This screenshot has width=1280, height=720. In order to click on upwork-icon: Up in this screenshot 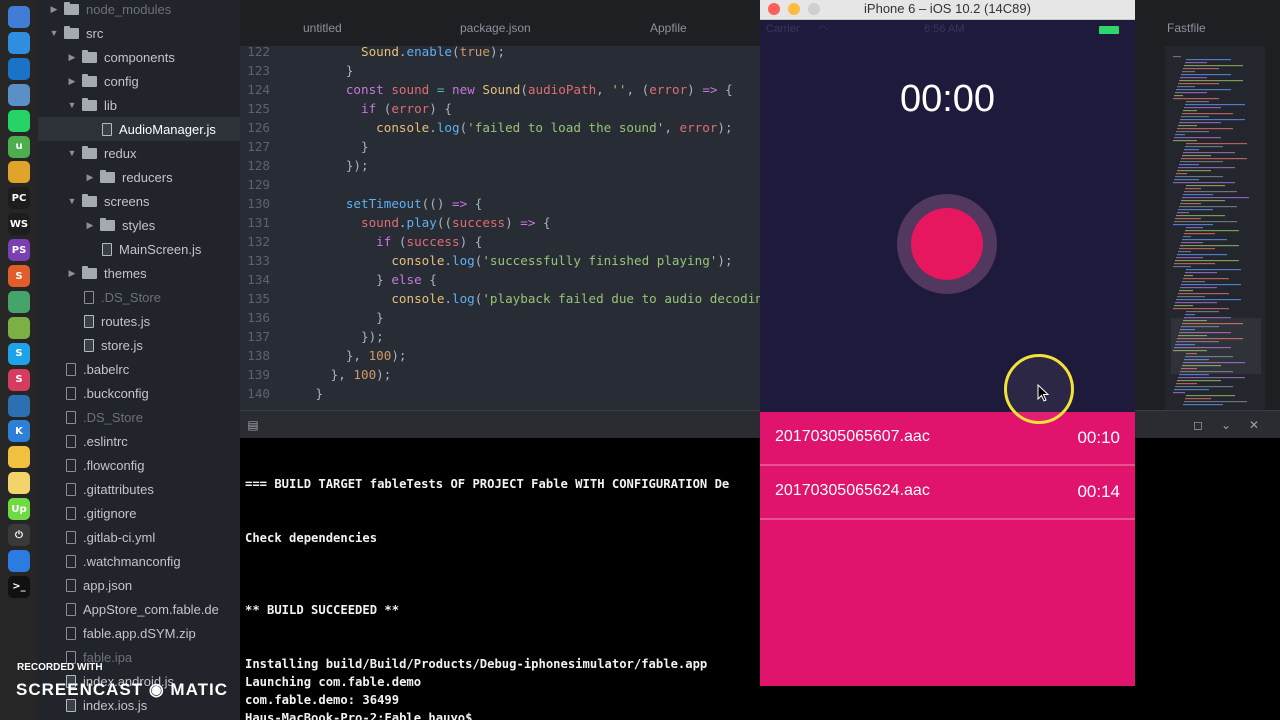, I will do `click(19, 509)`.